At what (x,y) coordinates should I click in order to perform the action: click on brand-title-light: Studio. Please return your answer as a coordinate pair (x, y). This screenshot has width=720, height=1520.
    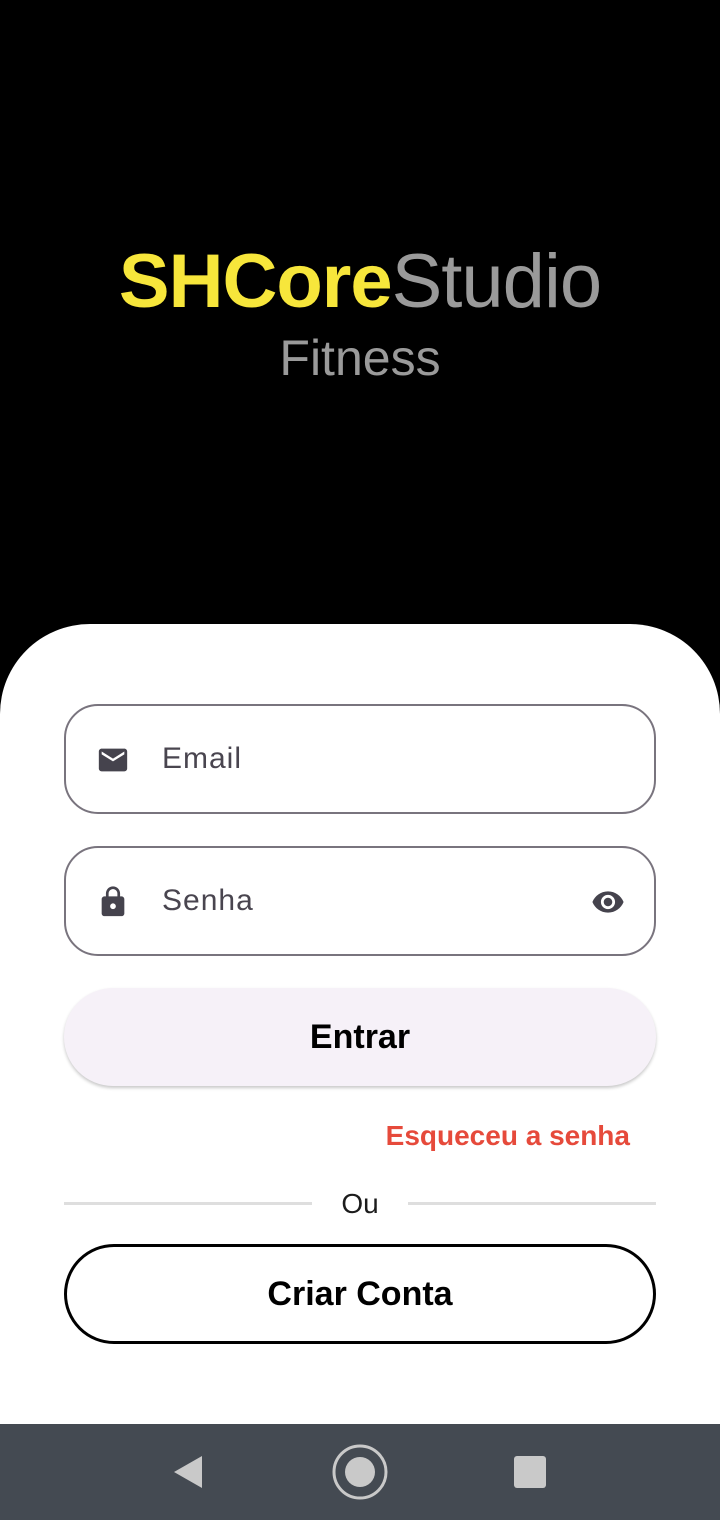
    Looking at the image, I should click on (496, 281).